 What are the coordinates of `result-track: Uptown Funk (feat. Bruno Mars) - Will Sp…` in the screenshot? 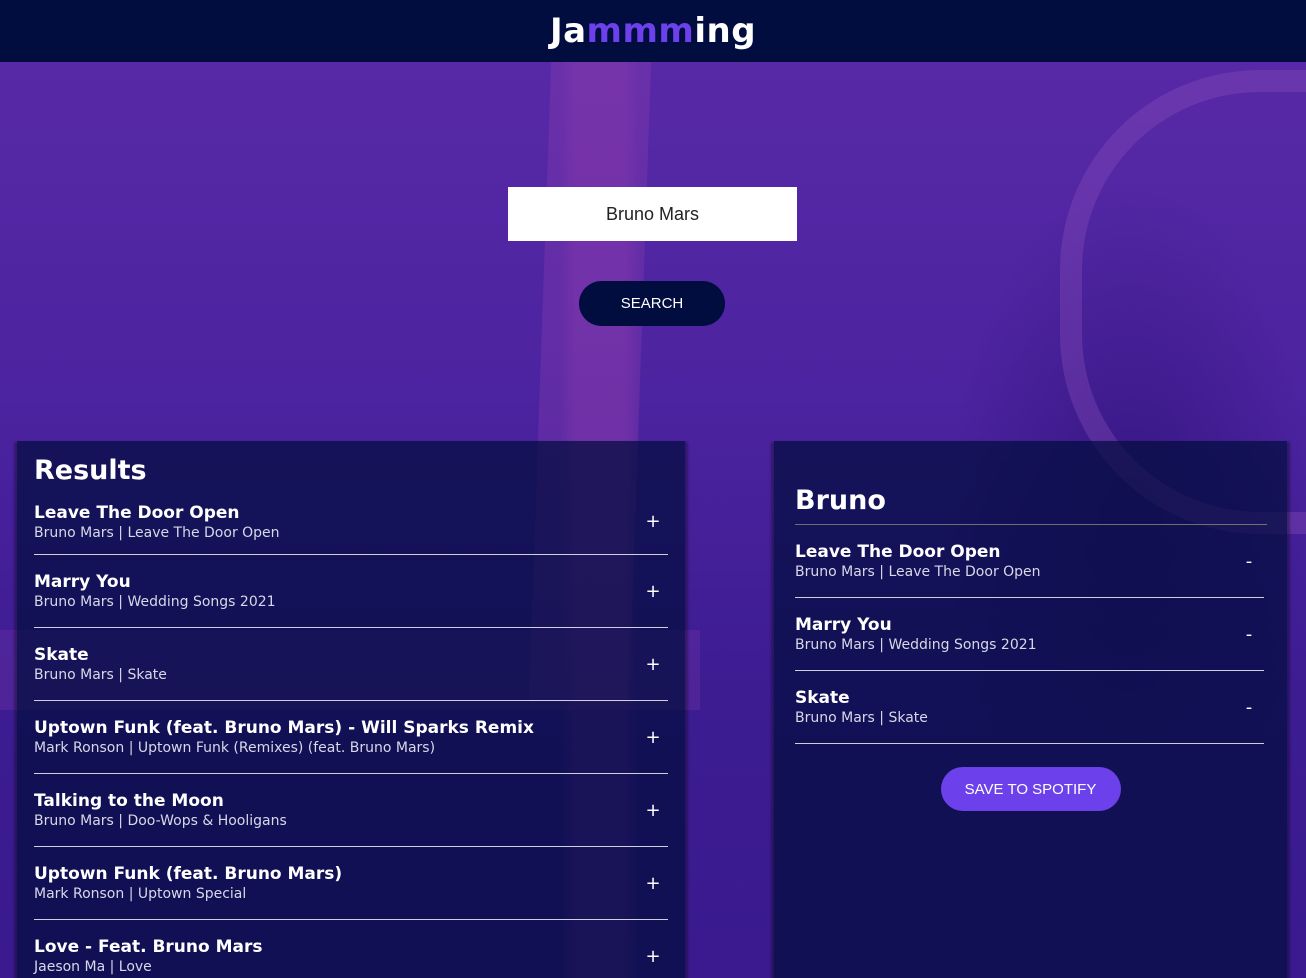 It's located at (351, 737).